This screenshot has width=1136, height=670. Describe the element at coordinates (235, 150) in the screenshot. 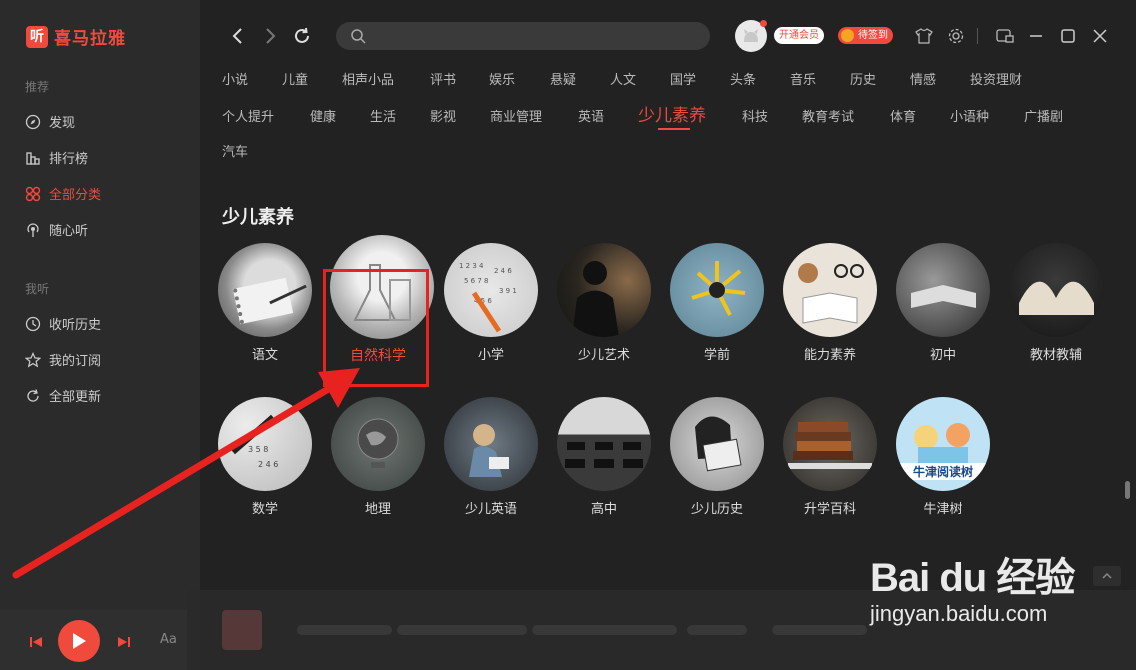

I see `category-tag: 汽车` at that location.